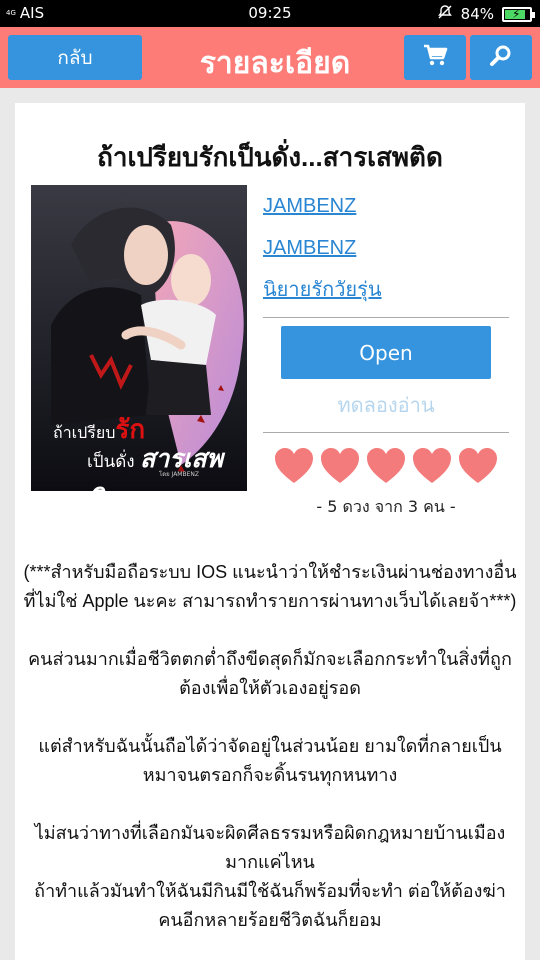 The width and height of the screenshot is (540, 960). Describe the element at coordinates (270, 157) in the screenshot. I see `book-title: ถ้าเปรียบรักเป็นดั่ง...สารเสพติด` at that location.